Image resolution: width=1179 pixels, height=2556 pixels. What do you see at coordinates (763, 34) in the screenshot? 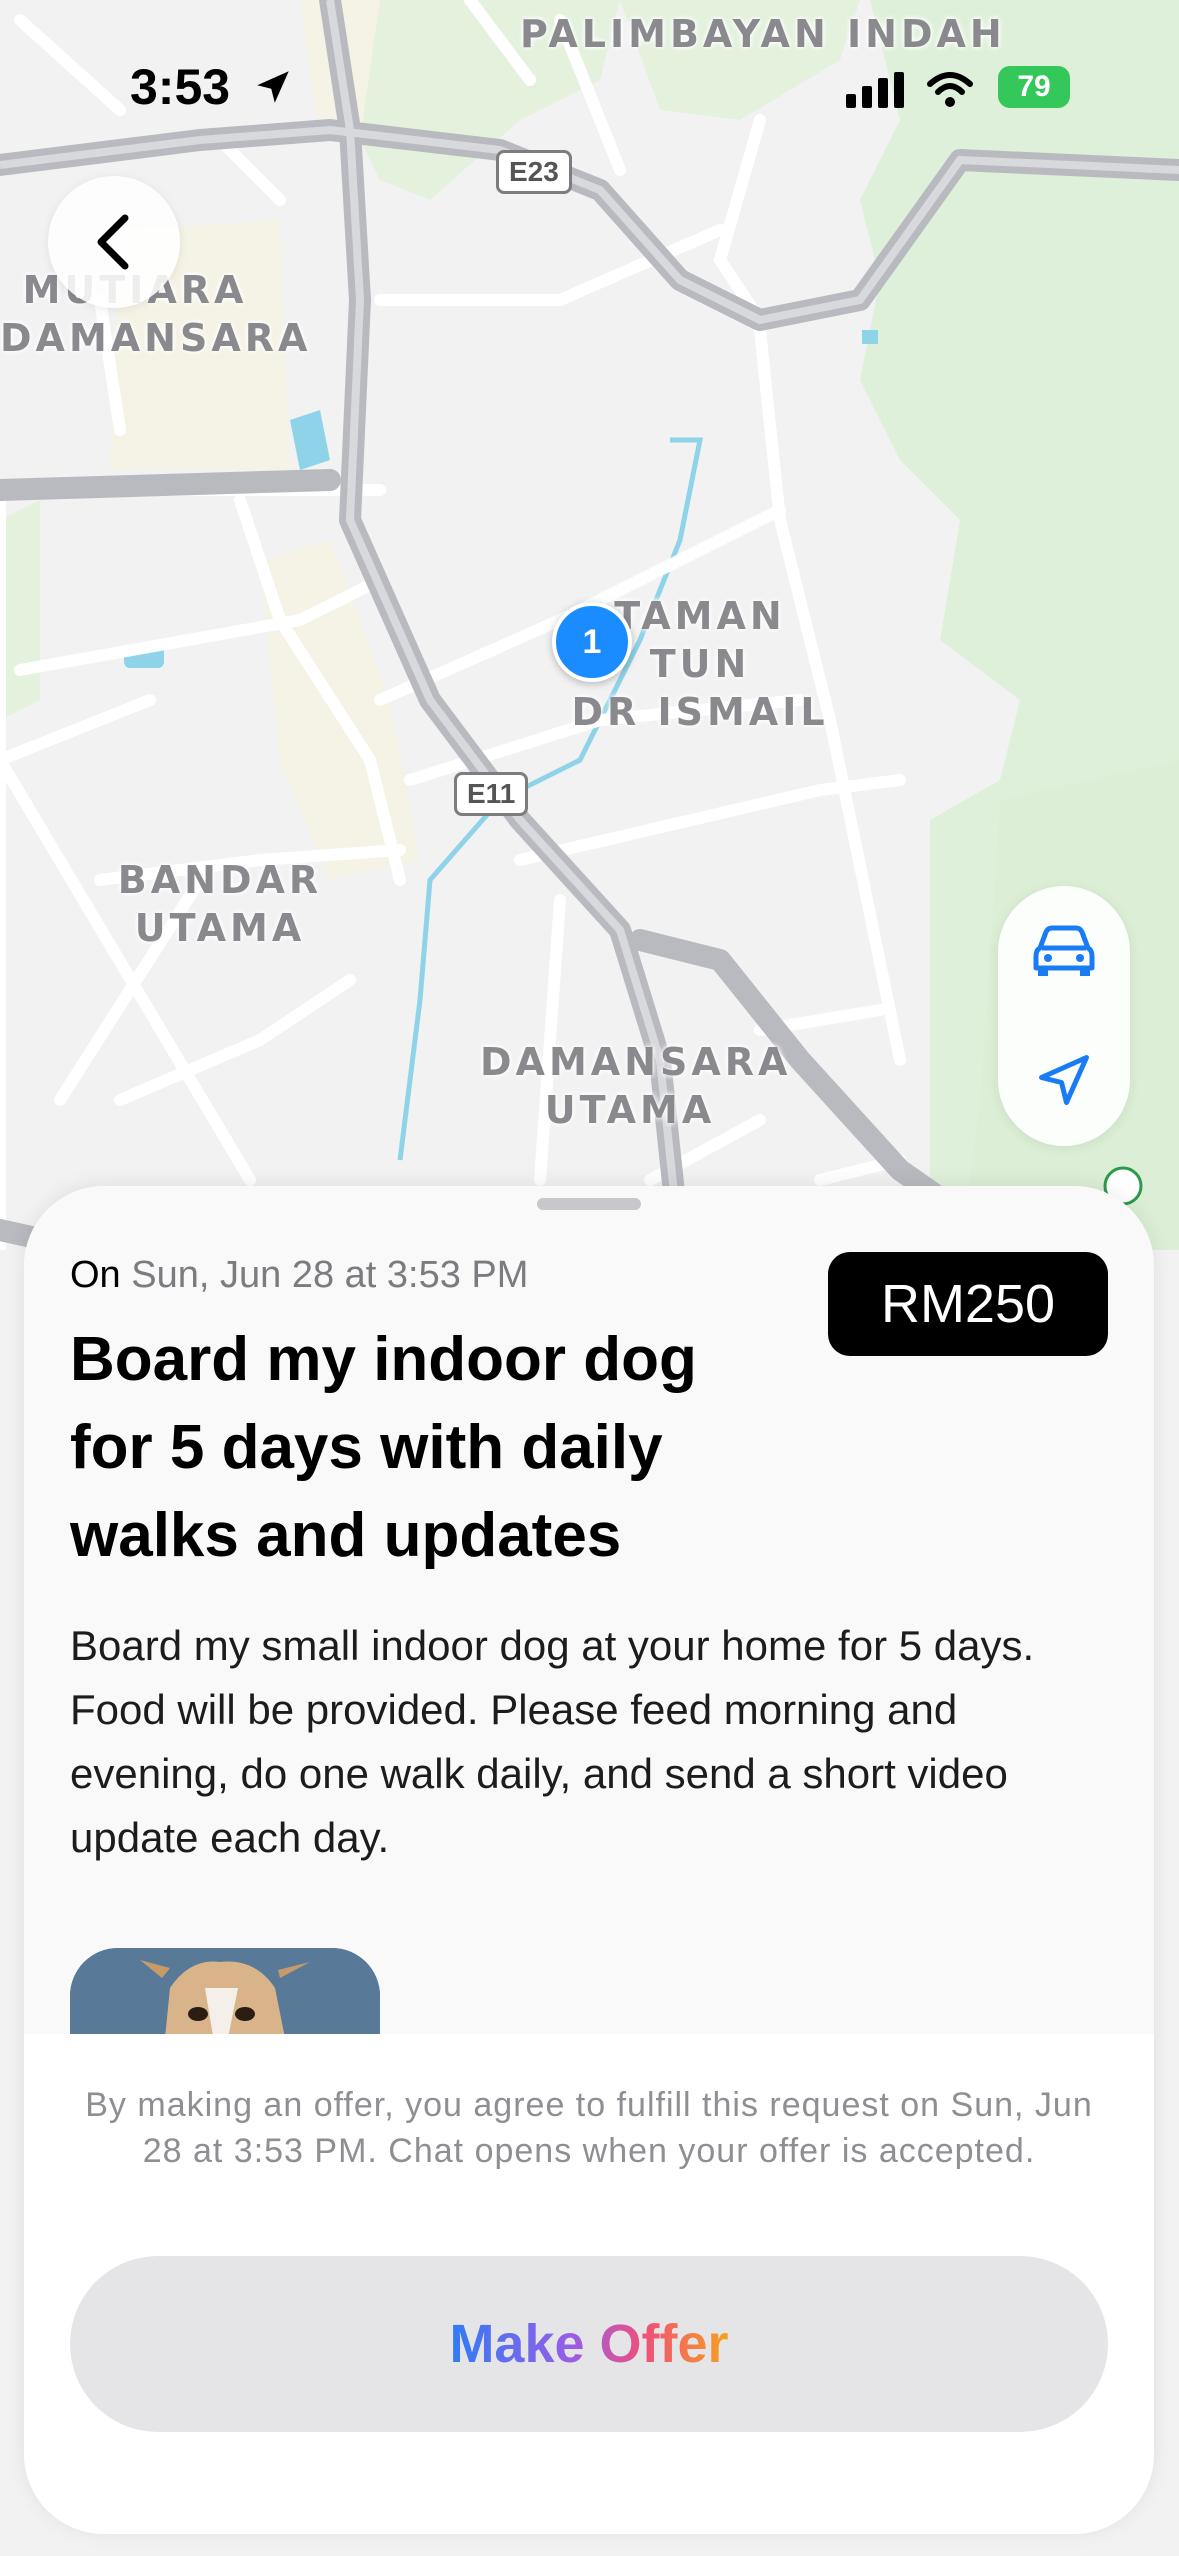
I see `map-label-palimbayan: PALIMBAYAN INDAH` at bounding box center [763, 34].